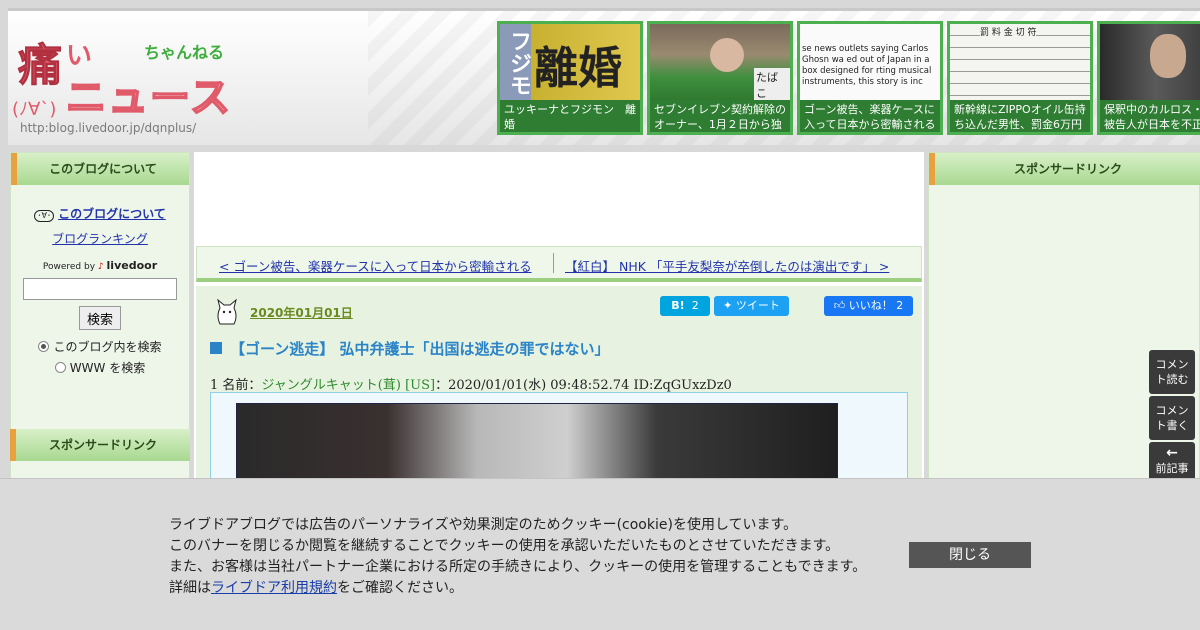  I want to click on about-link: このブログについて, so click(112, 214).